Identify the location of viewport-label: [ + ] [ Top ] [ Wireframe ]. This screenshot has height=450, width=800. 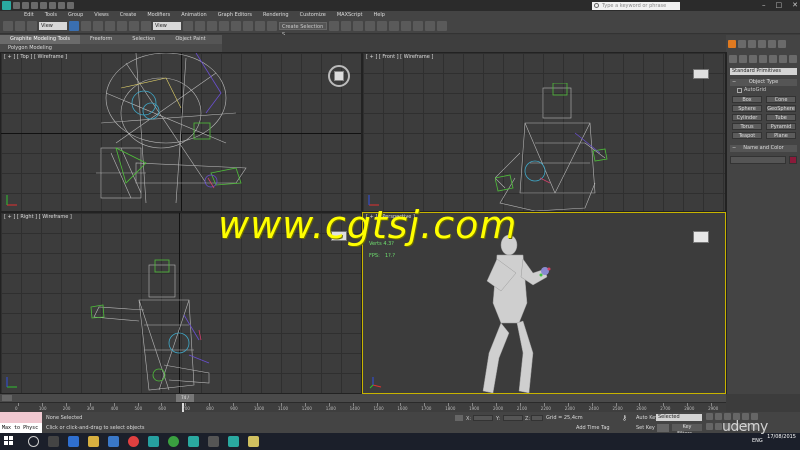
(35, 57).